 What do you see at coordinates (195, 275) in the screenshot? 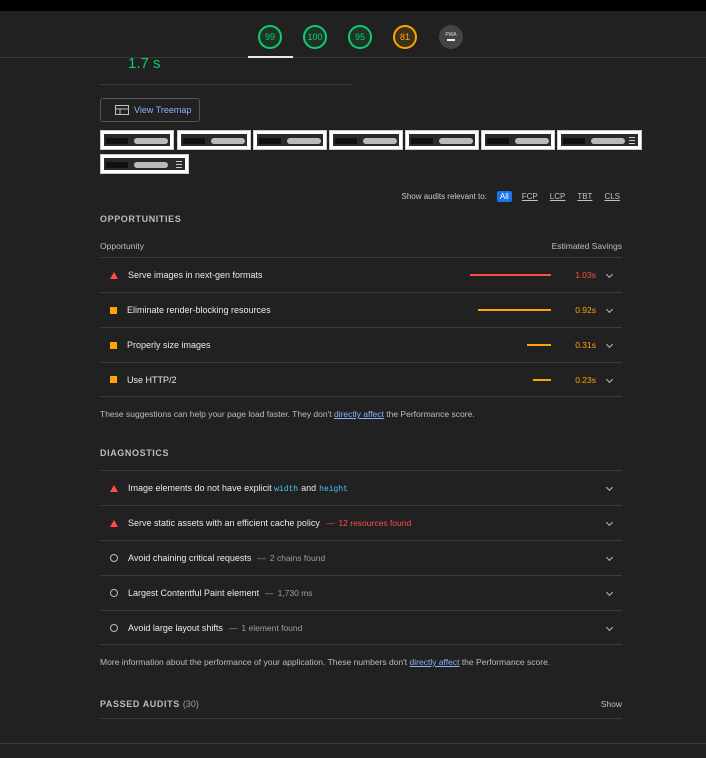
I see `audit-title: Serve images in next-gen formats` at bounding box center [195, 275].